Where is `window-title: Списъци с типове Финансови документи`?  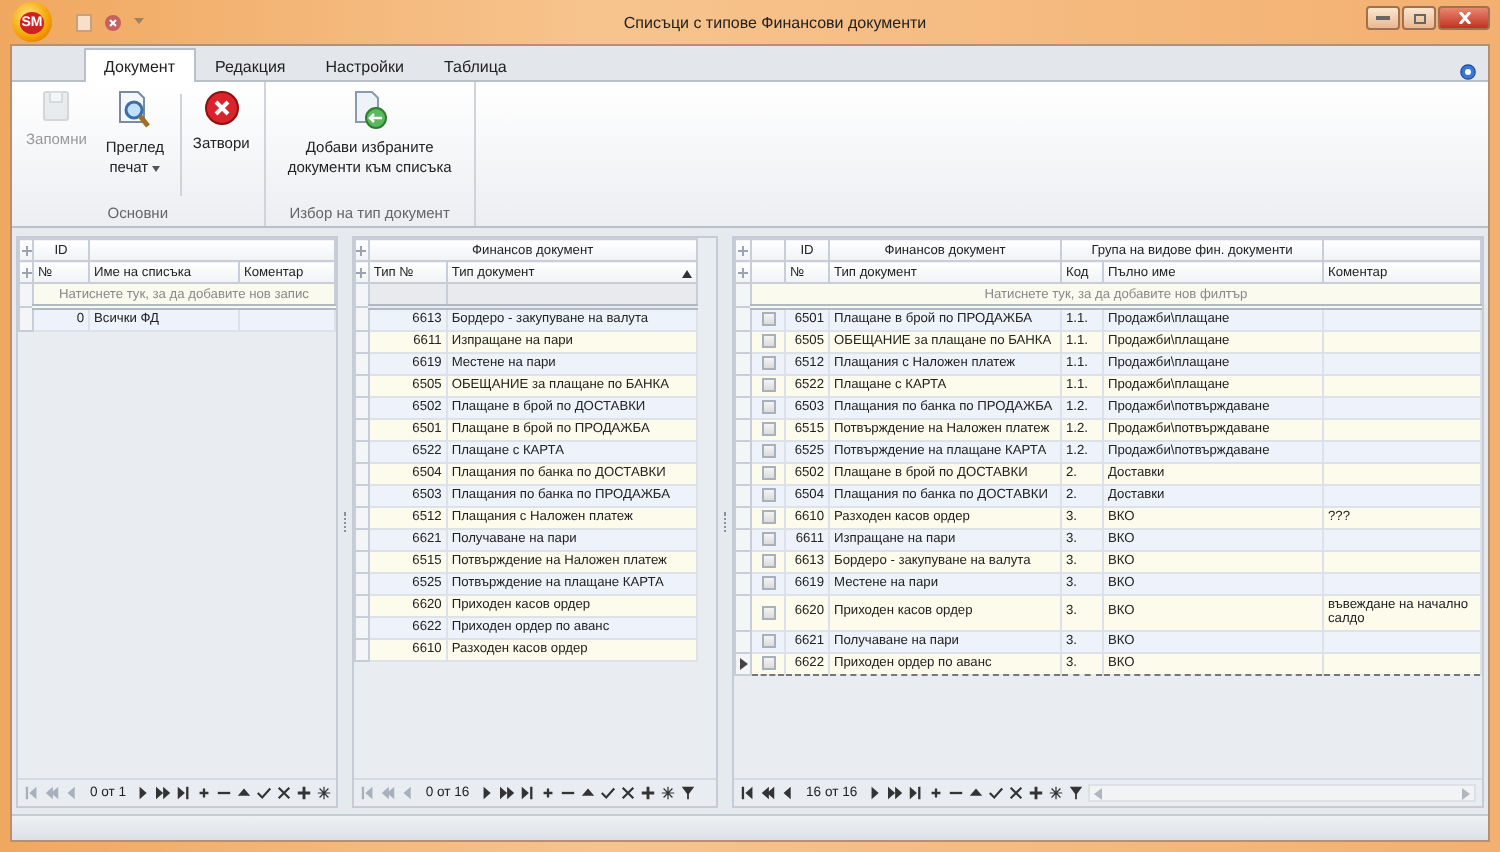 window-title: Списъци с типове Финансови документи is located at coordinates (775, 22).